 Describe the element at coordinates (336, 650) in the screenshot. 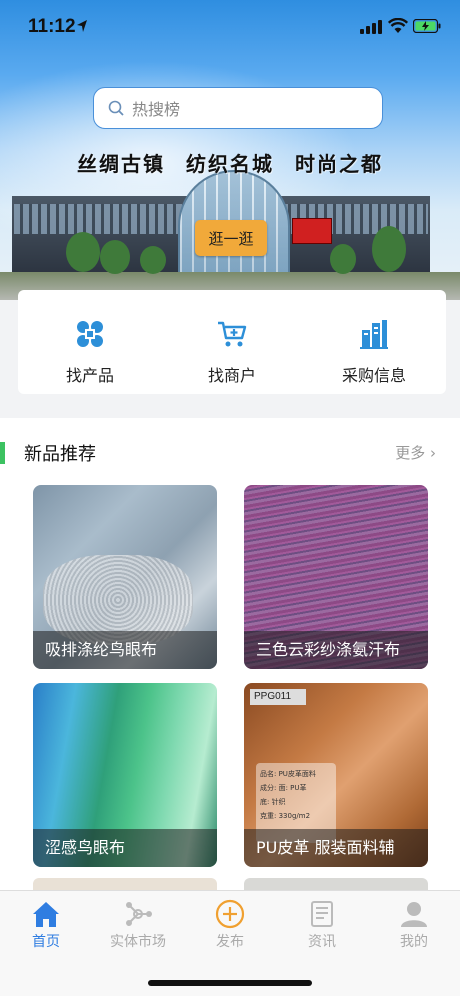

I see `product-caption: 三色云彩纱涤氨汗布` at that location.